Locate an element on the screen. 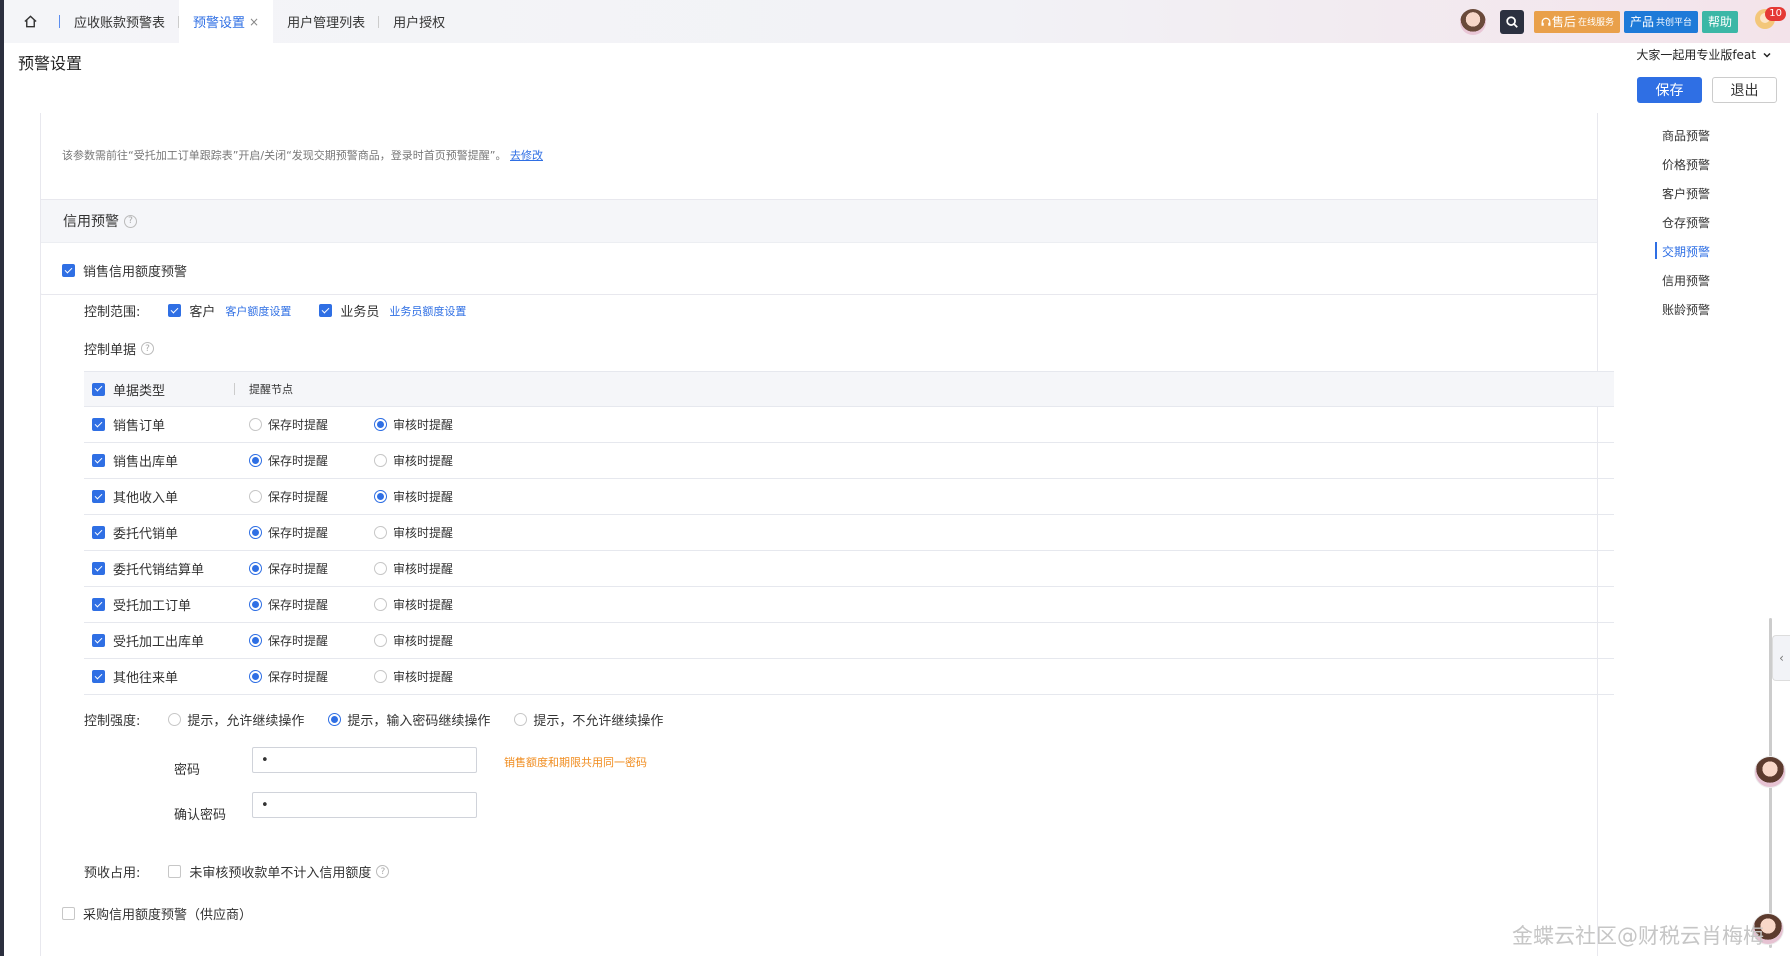 This screenshot has height=956, width=1790. co-creation-platform-button: 产品 共创平台 is located at coordinates (1660, 21).